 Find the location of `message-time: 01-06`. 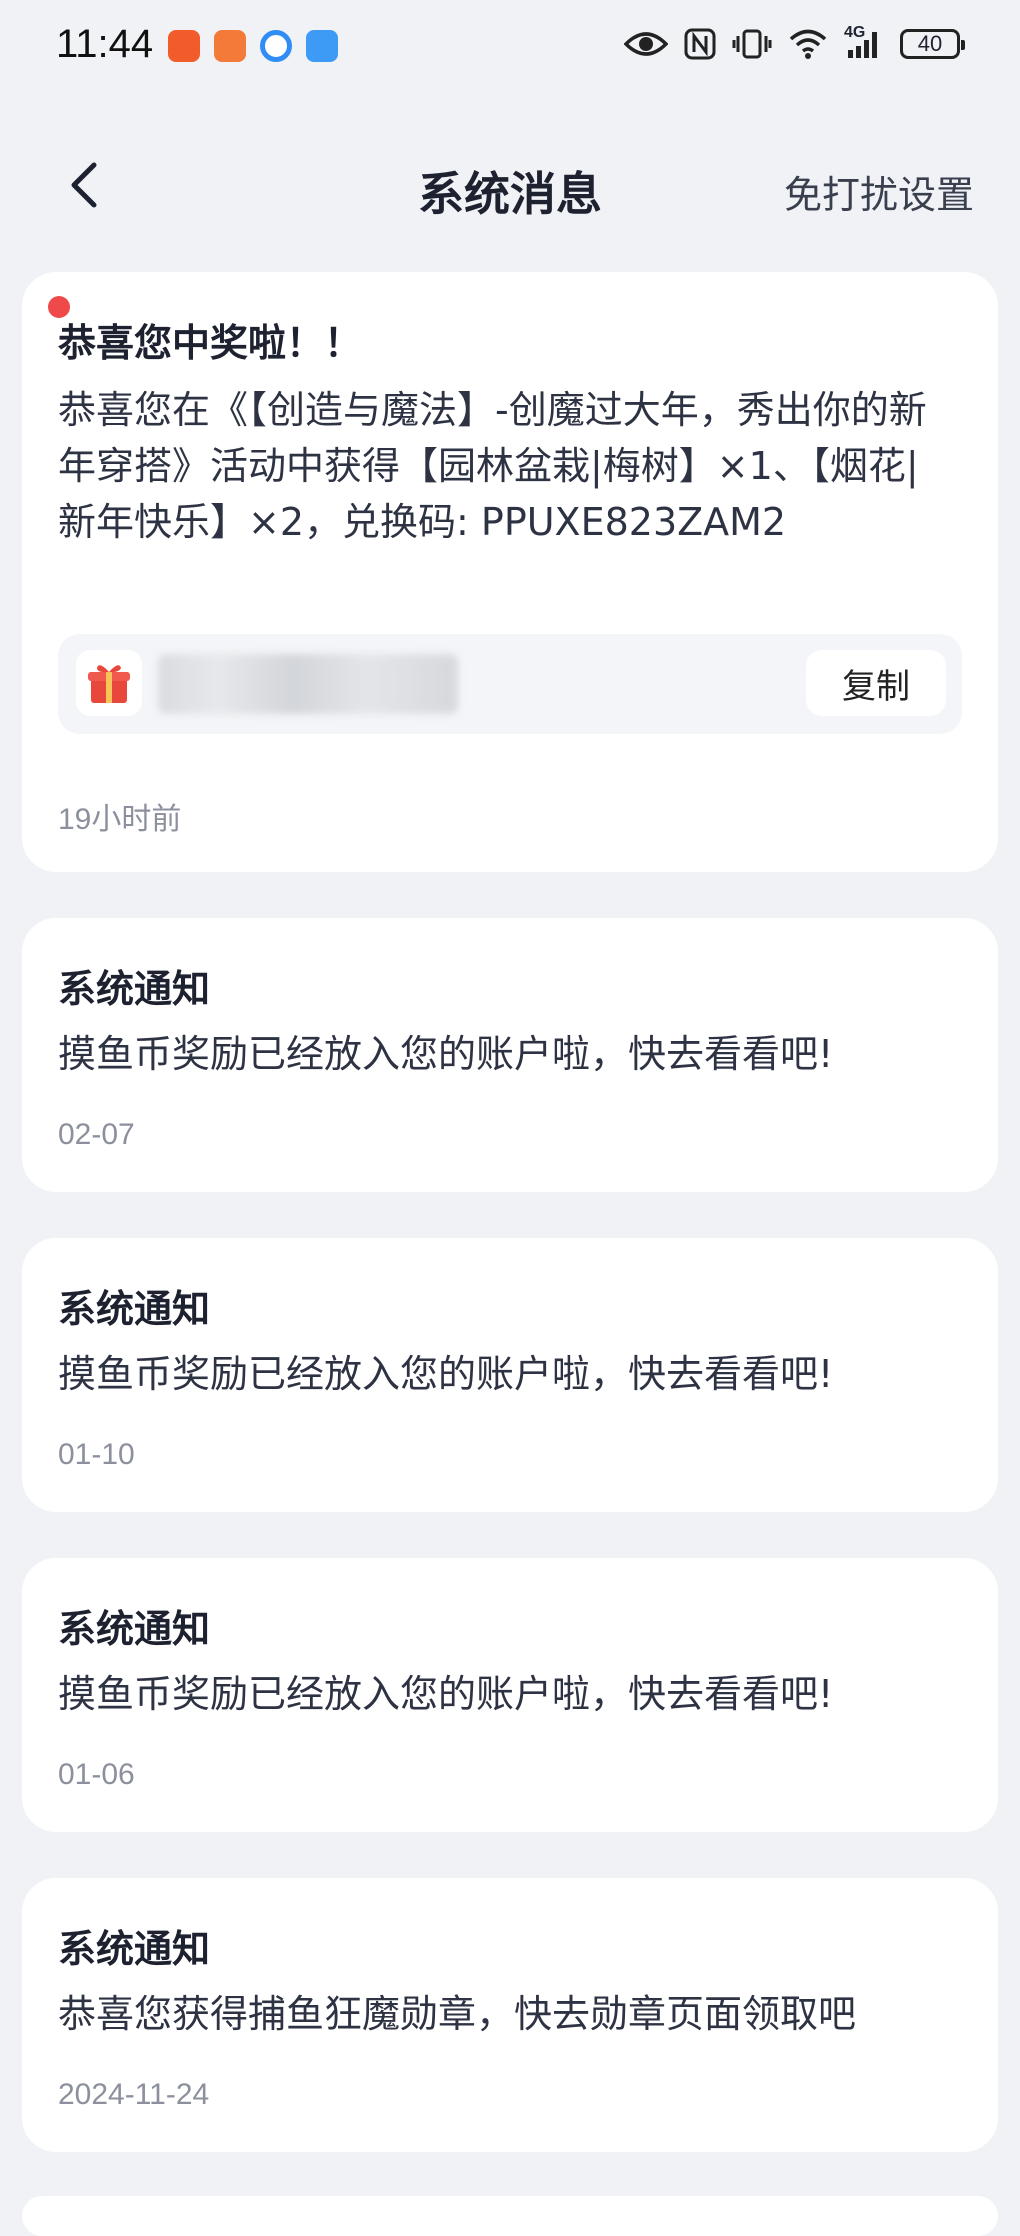

message-time: 01-06 is located at coordinates (96, 1774).